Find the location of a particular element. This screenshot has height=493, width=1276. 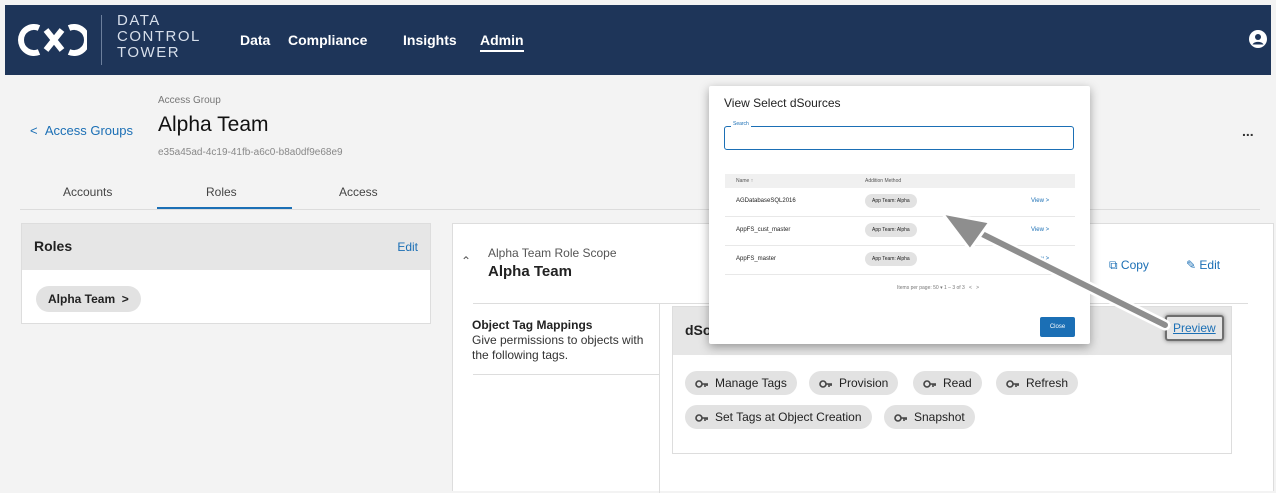

roles-title: Roles is located at coordinates (53, 246).